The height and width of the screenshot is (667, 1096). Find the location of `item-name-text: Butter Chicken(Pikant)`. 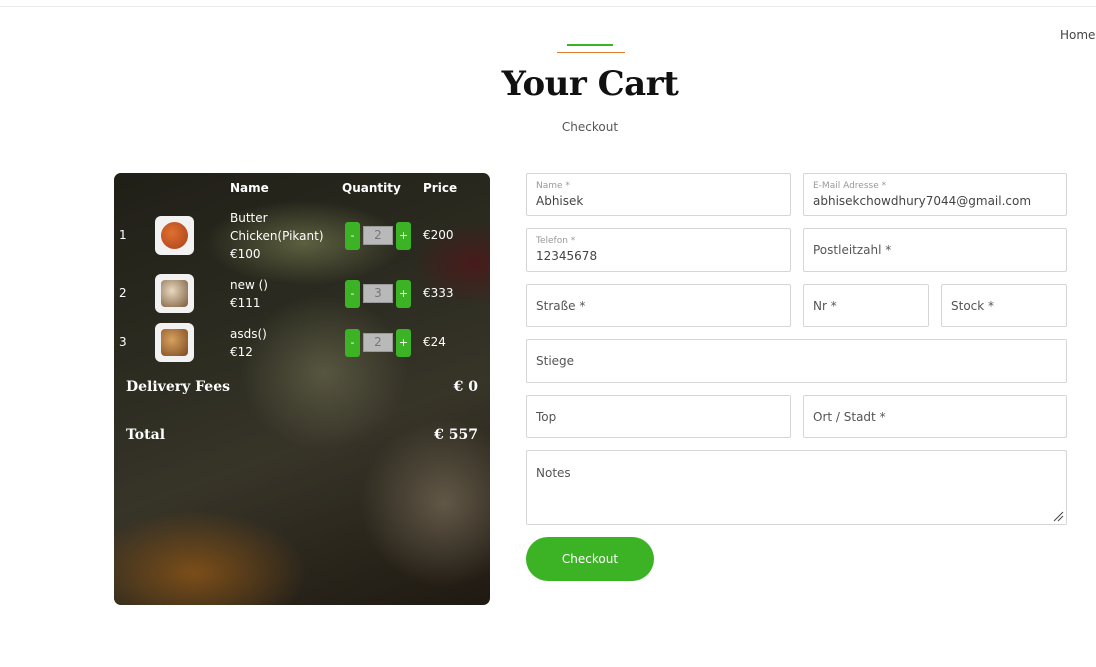

item-name-text: Butter Chicken(Pikant) is located at coordinates (277, 227).